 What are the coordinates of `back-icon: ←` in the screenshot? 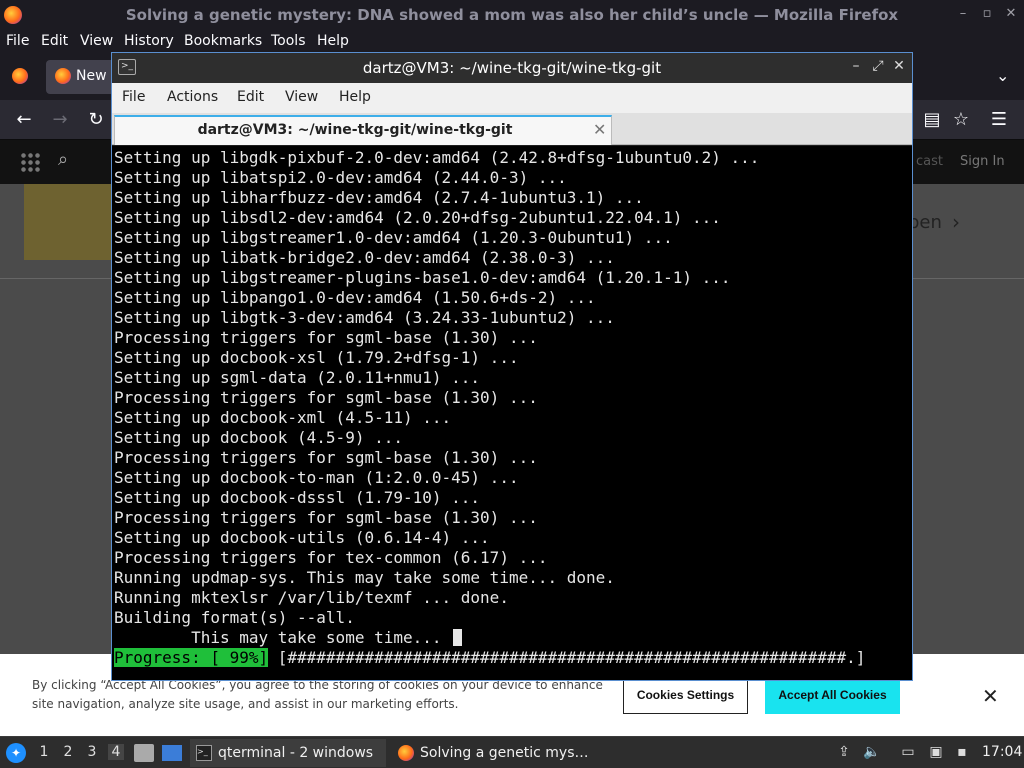 It's located at (24, 119).